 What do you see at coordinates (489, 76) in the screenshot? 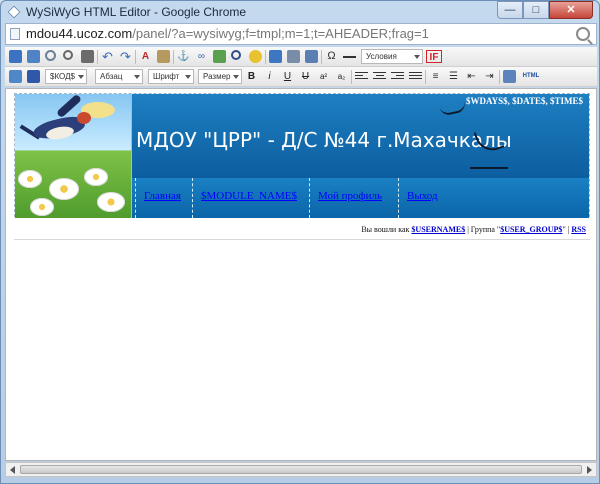
I see `indent-icon: ⇥` at bounding box center [489, 76].